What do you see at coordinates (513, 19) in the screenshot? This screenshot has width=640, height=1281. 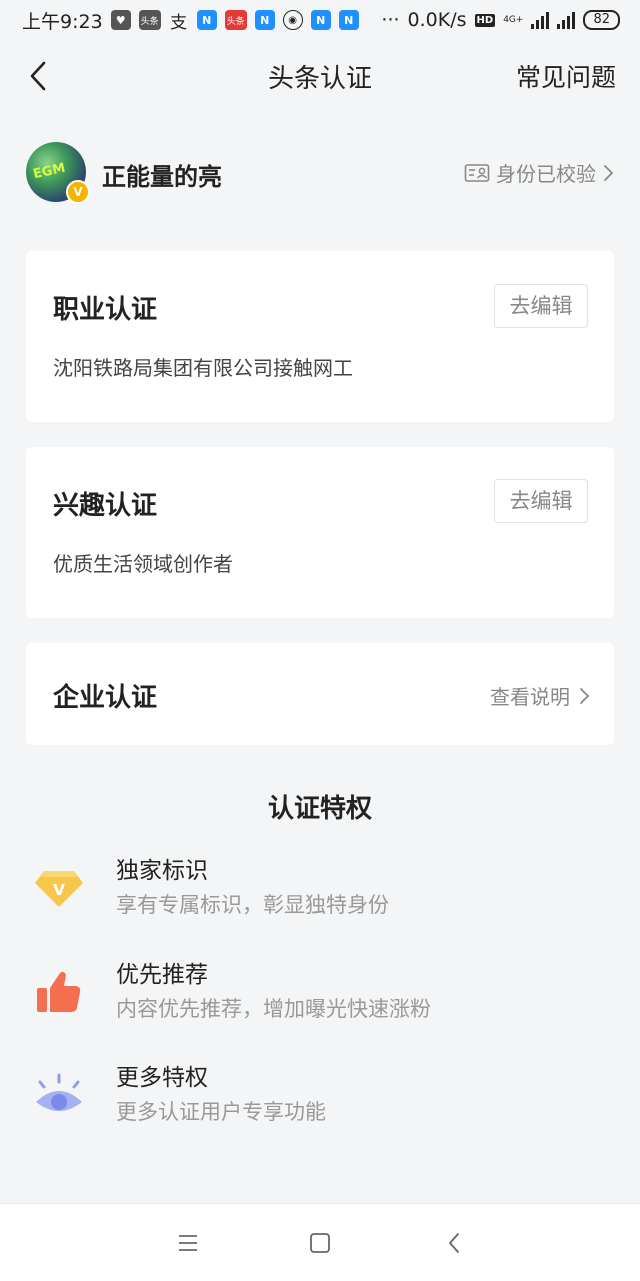 I see `network-type: 4G+` at bounding box center [513, 19].